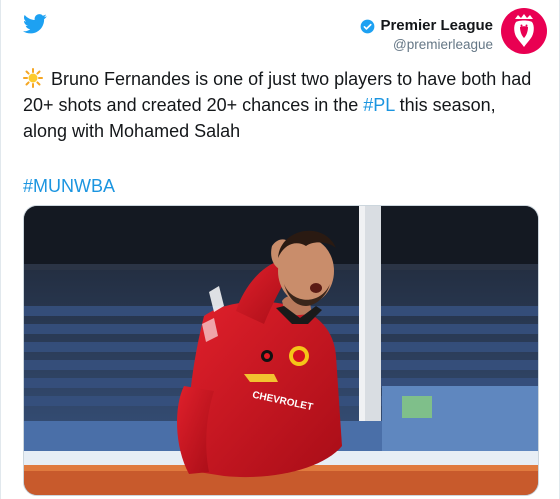 This screenshot has width=560, height=499. Describe the element at coordinates (35, 24) in the screenshot. I see `twitter-bird-icon` at that location.